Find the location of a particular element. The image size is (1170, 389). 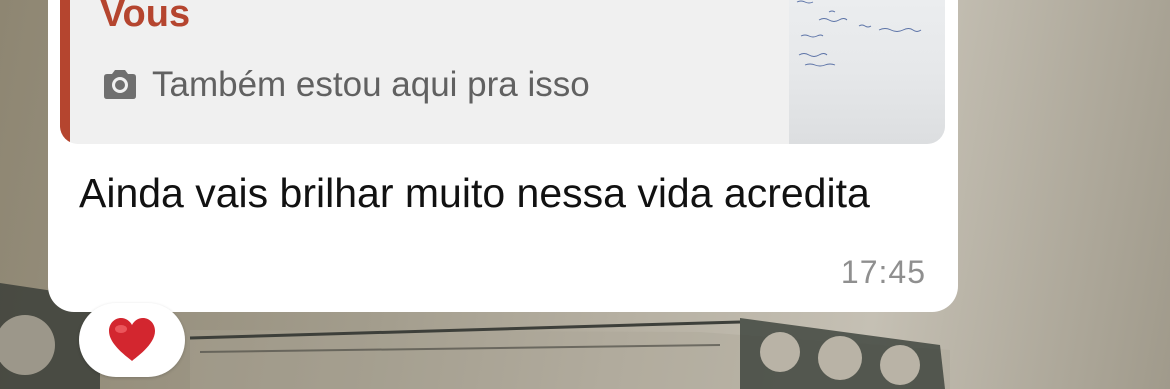

quote-preview: Também estou aqui pra isso is located at coordinates (345, 85).